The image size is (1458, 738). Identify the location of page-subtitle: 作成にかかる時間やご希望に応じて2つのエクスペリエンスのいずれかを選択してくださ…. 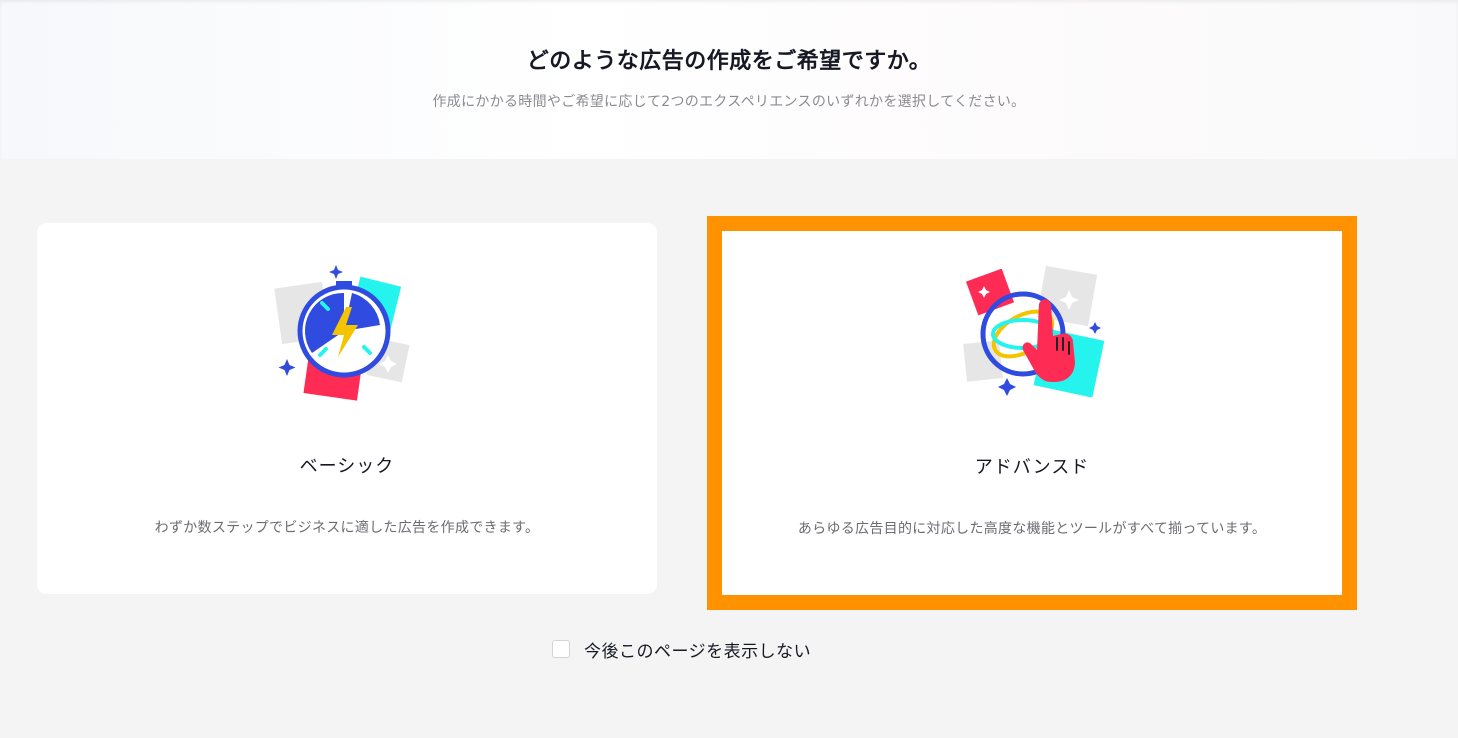
(729, 102).